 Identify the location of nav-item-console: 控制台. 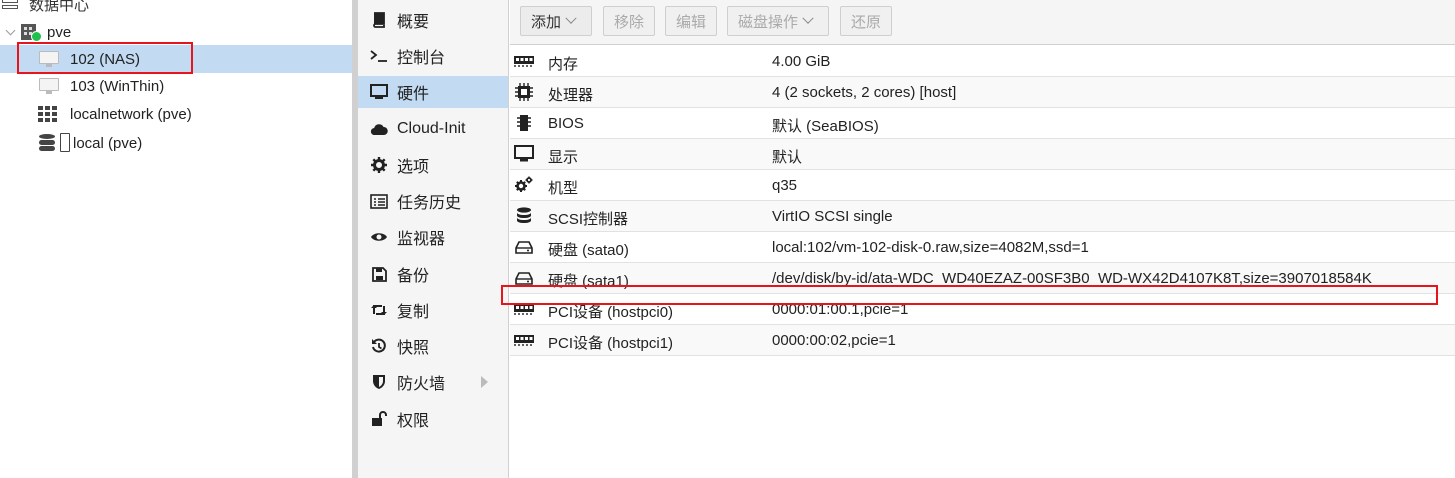
(433, 56).